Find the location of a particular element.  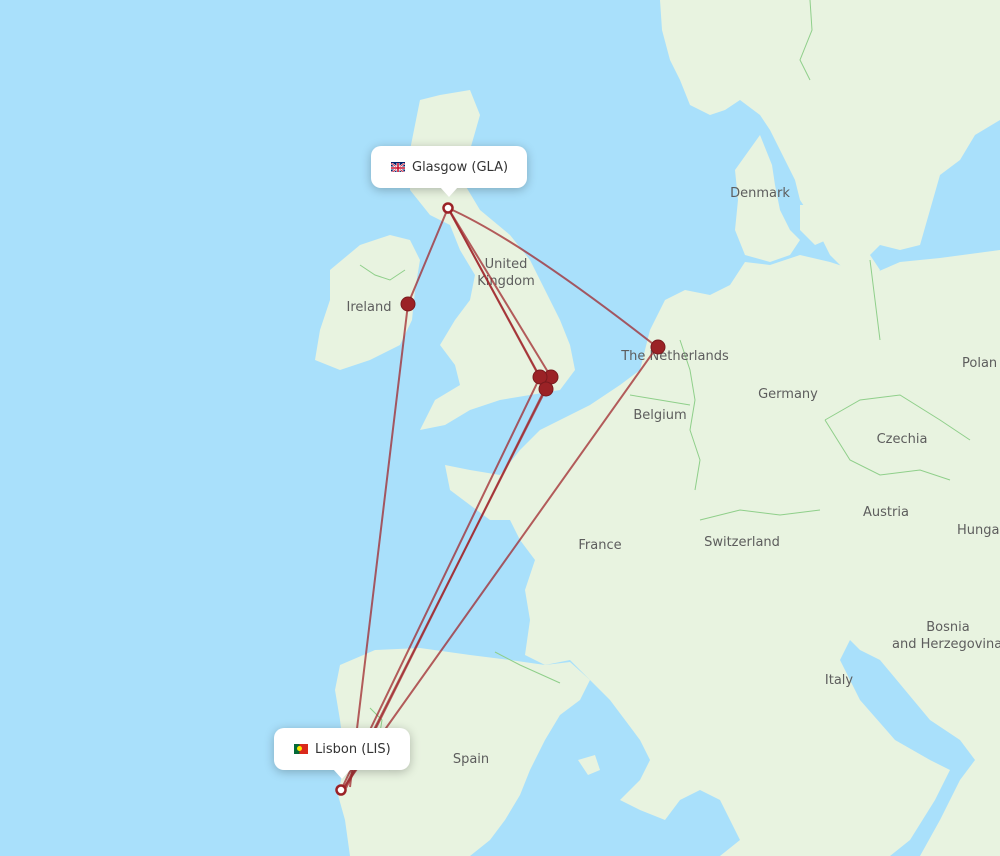

marker-dublin is located at coordinates (408, 304).